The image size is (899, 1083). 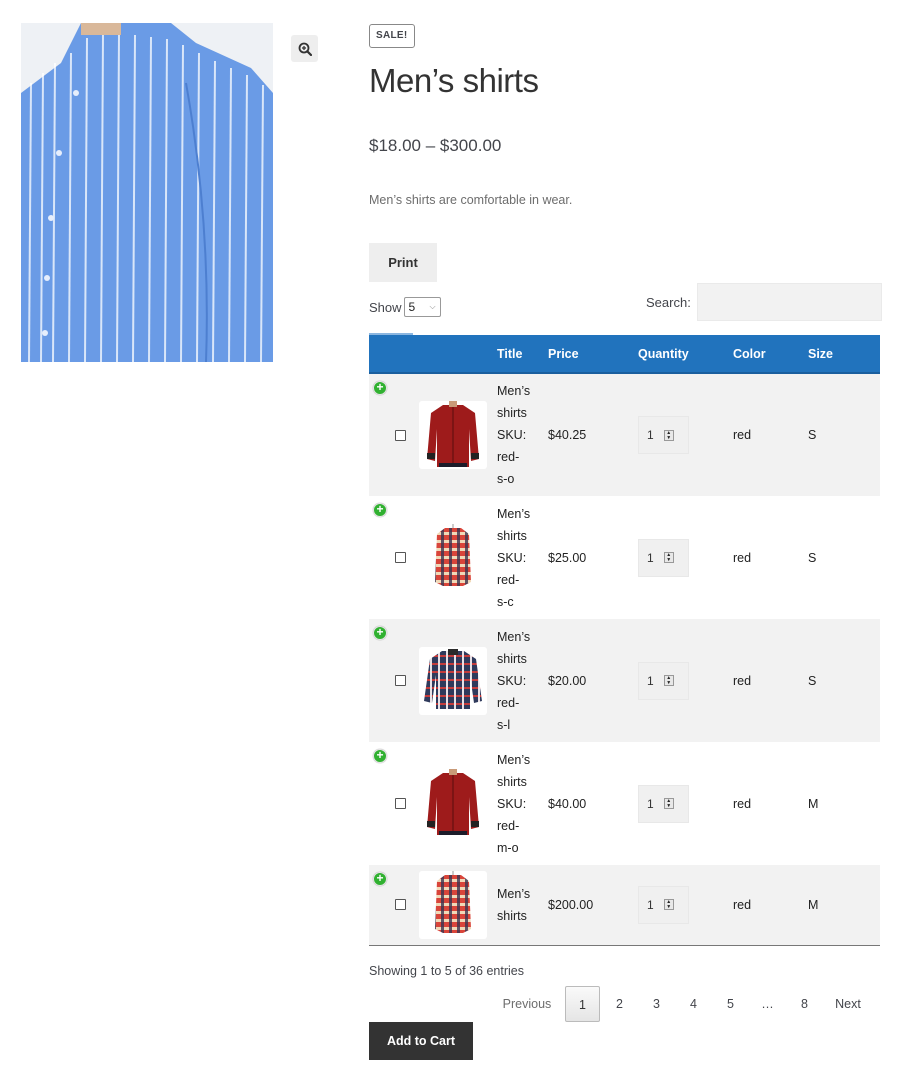 I want to click on chevron-down-icon: ⌵, so click(x=432, y=306).